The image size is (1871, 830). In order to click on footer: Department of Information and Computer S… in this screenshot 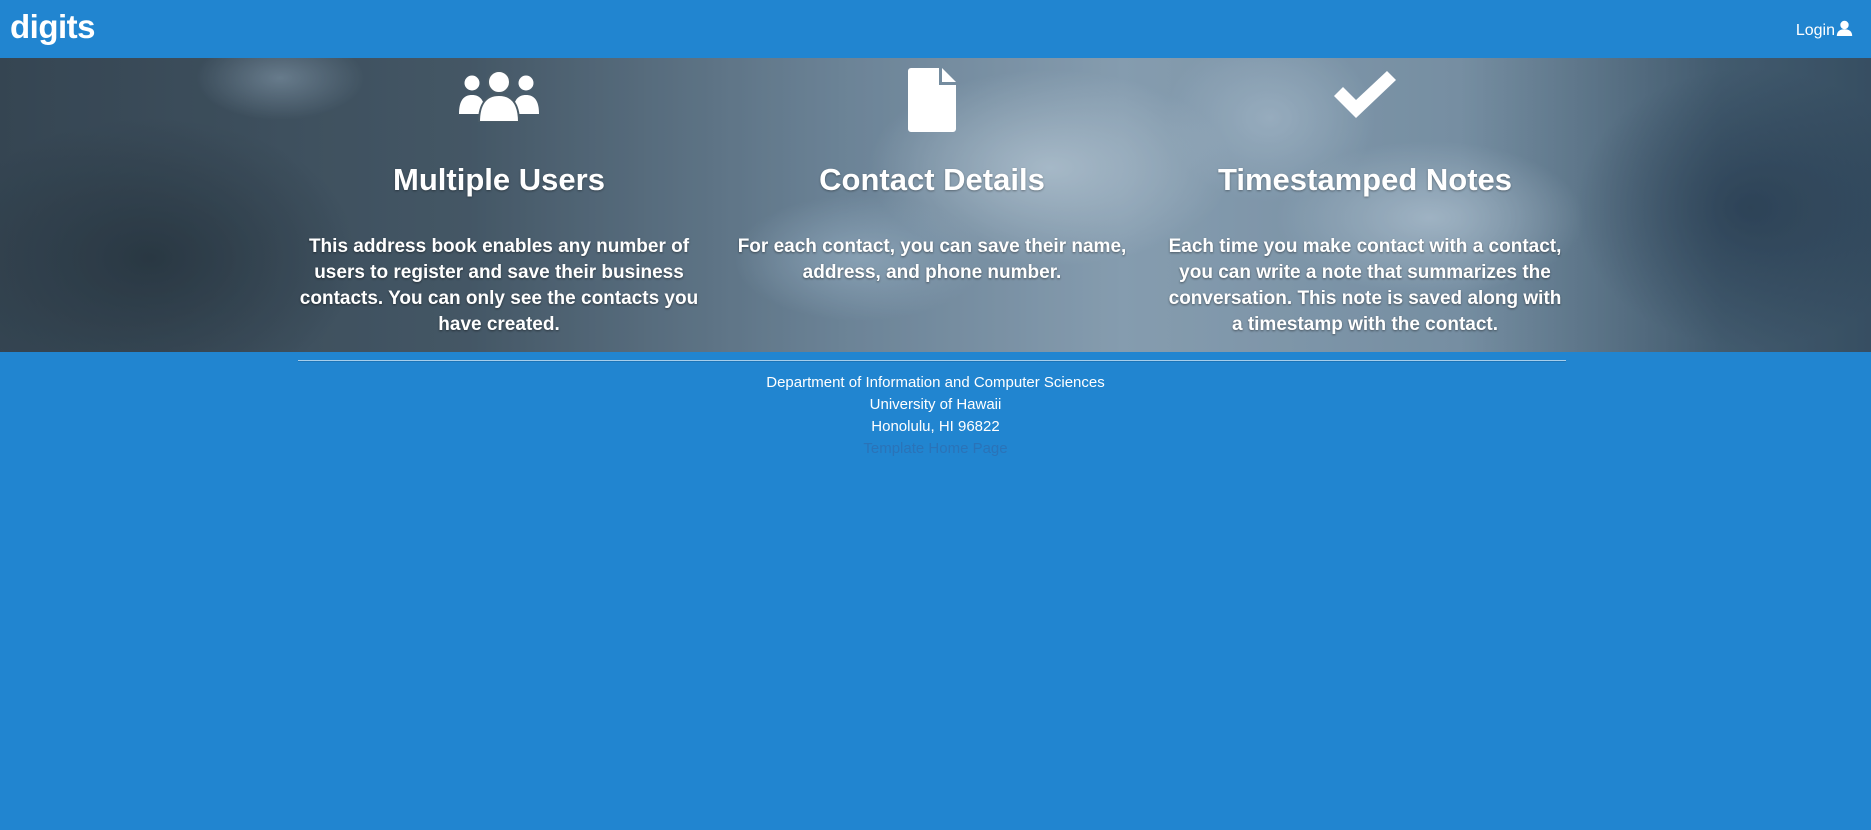, I will do `click(935, 416)`.